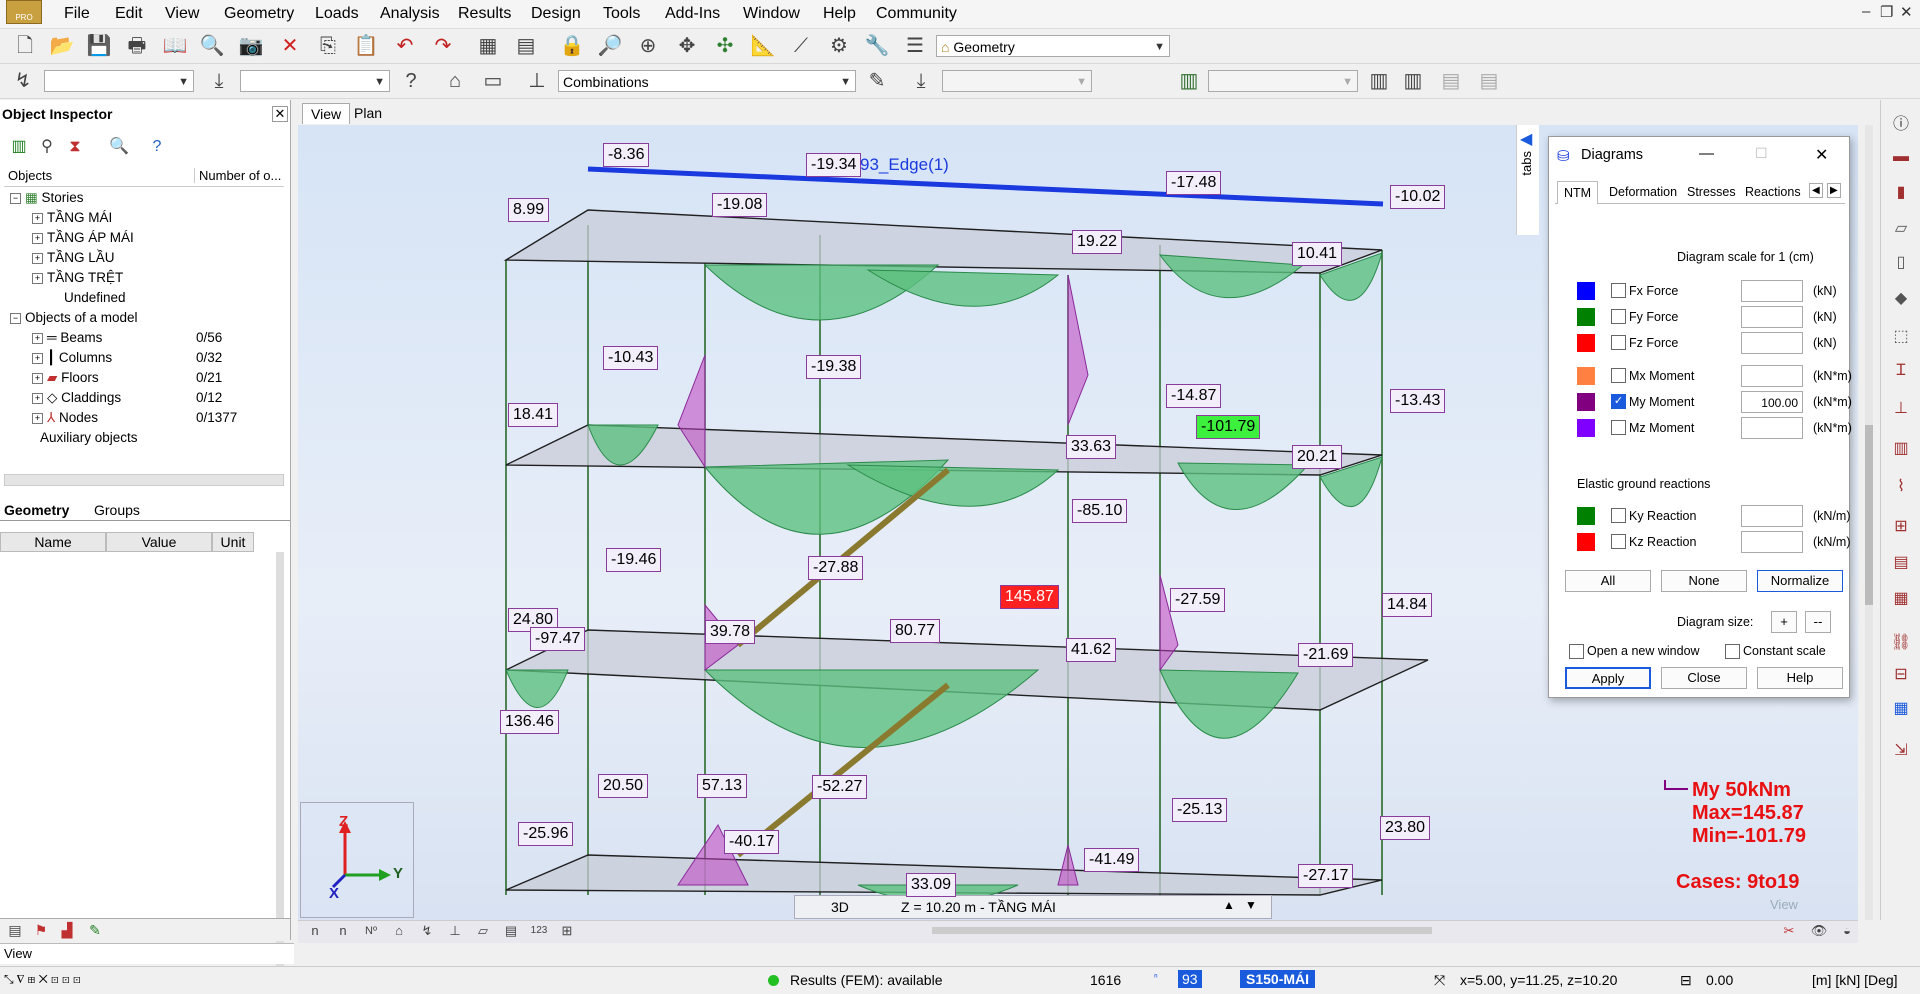 The width and height of the screenshot is (1920, 994). Describe the element at coordinates (95, 297) in the screenshot. I see `tree-undefined: Undefined` at that location.